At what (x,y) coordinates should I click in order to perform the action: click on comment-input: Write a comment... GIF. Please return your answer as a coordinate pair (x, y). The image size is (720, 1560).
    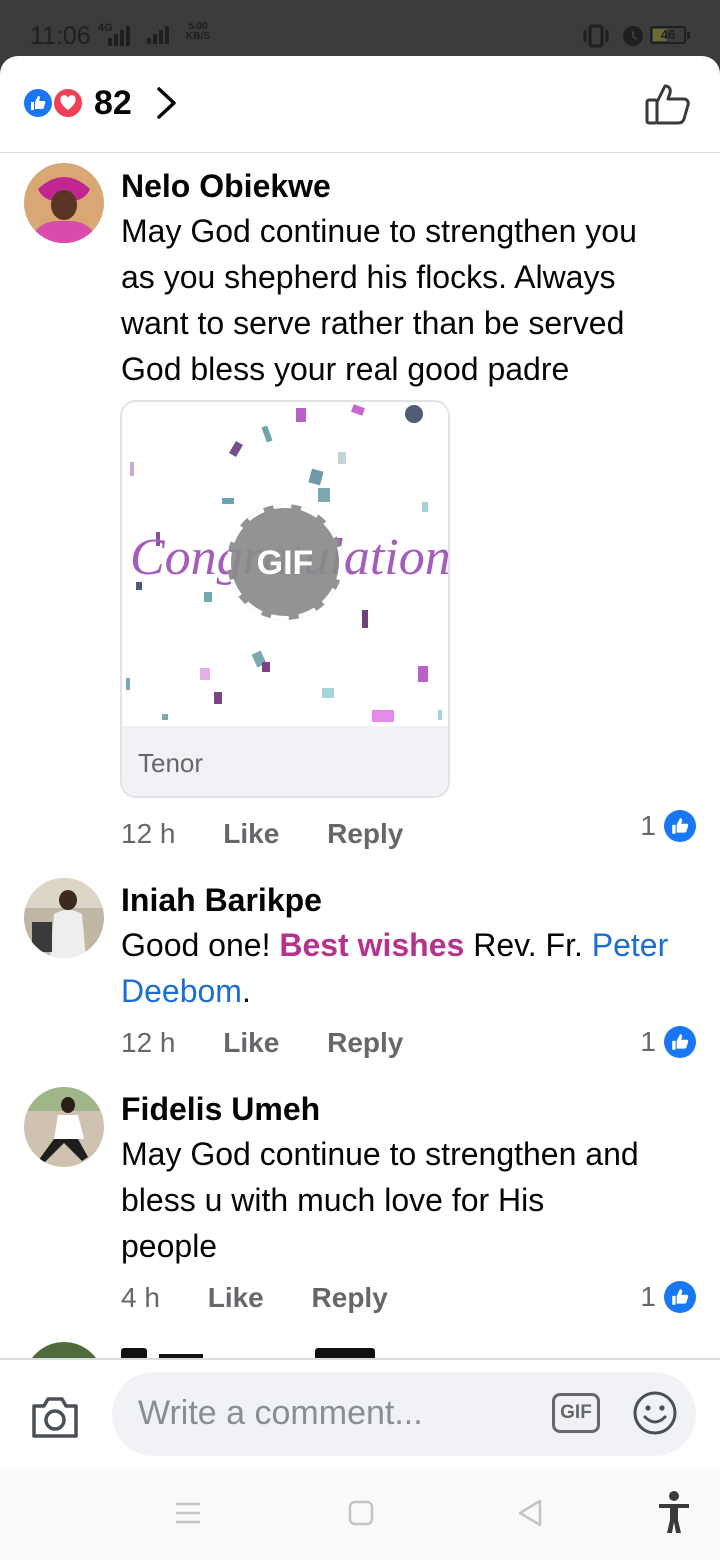
    Looking at the image, I should click on (404, 1414).